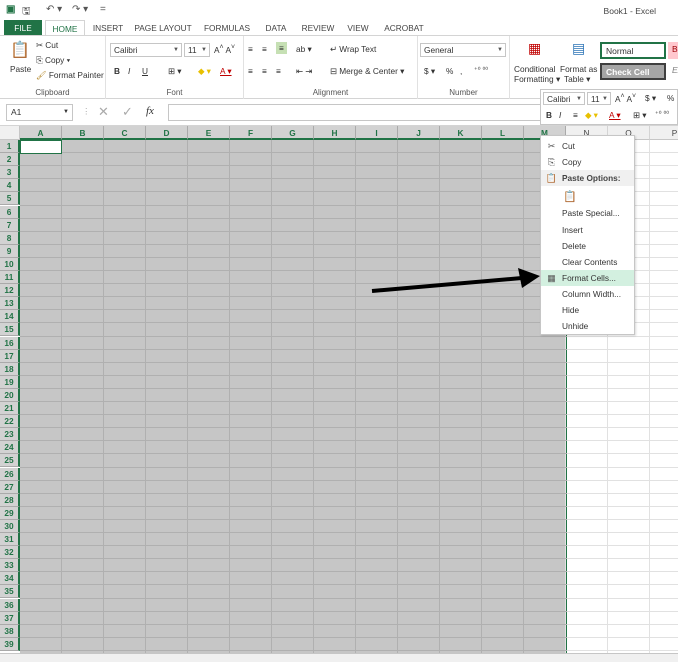  Describe the element at coordinates (673, 71) in the screenshot. I see `style-explanatory: Ex` at that location.